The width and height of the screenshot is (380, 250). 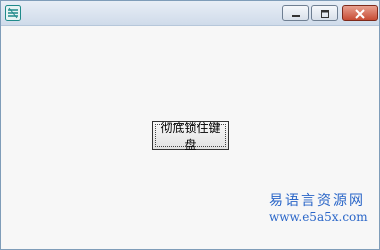 I want to click on close-icon, so click(x=360, y=13).